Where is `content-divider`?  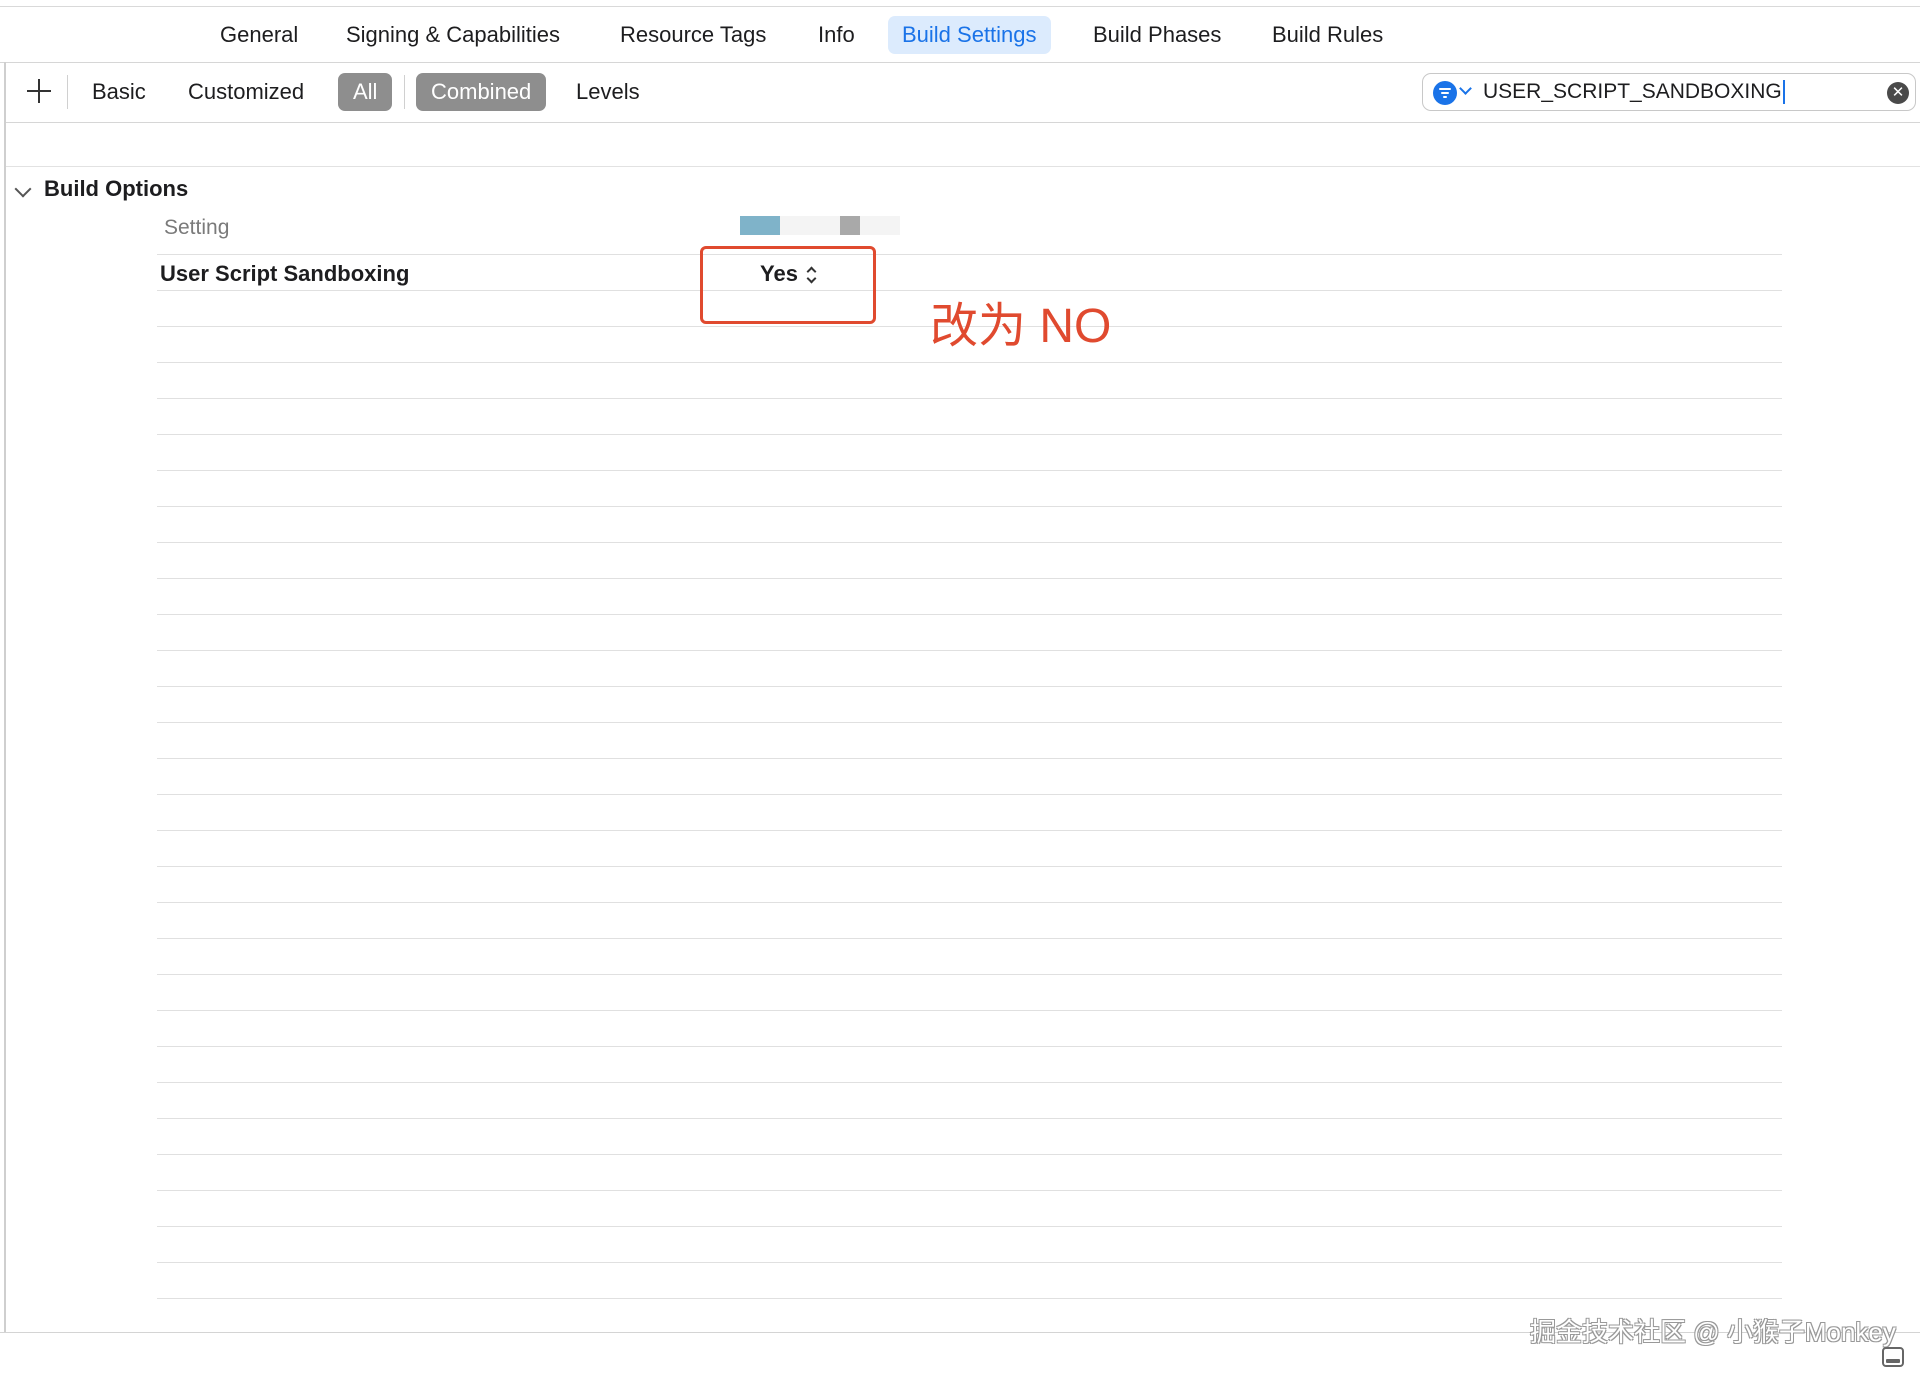
content-divider is located at coordinates (963, 166).